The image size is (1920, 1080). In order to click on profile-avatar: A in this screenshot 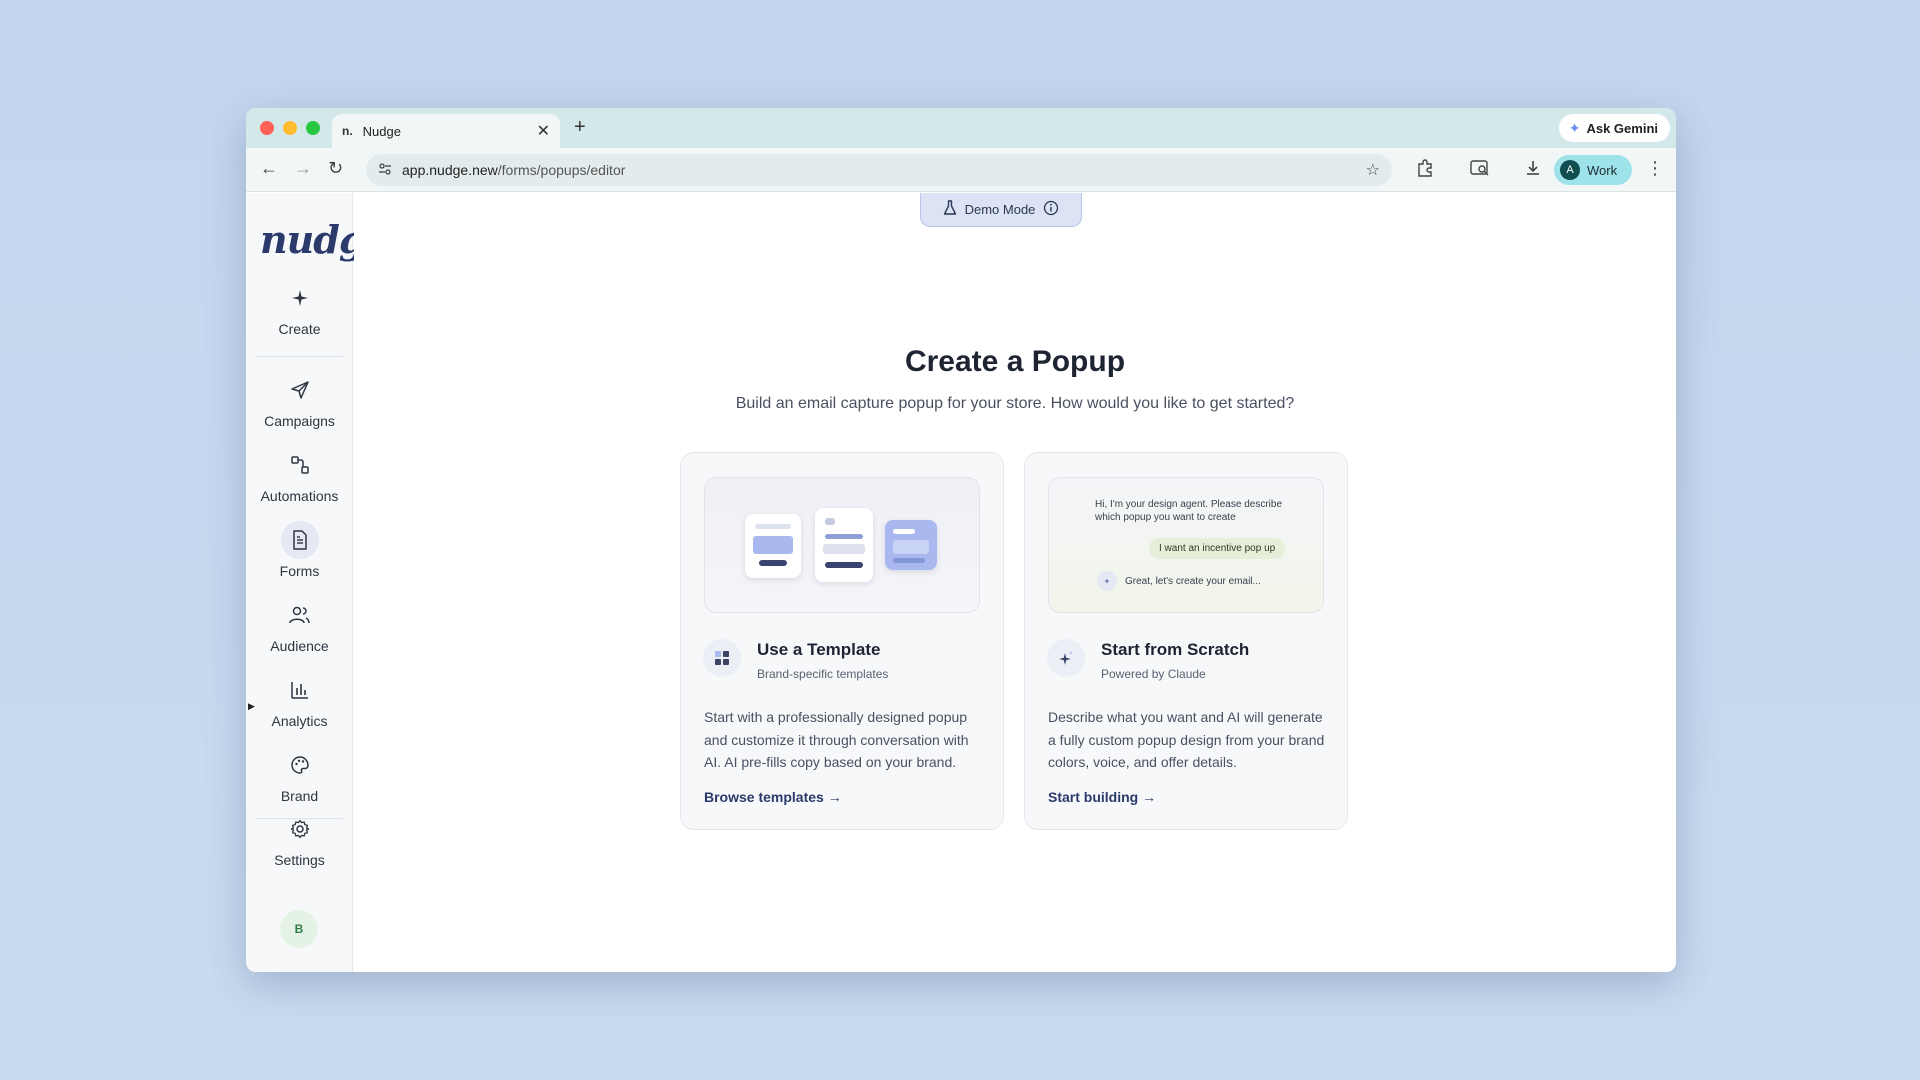, I will do `click(1570, 170)`.